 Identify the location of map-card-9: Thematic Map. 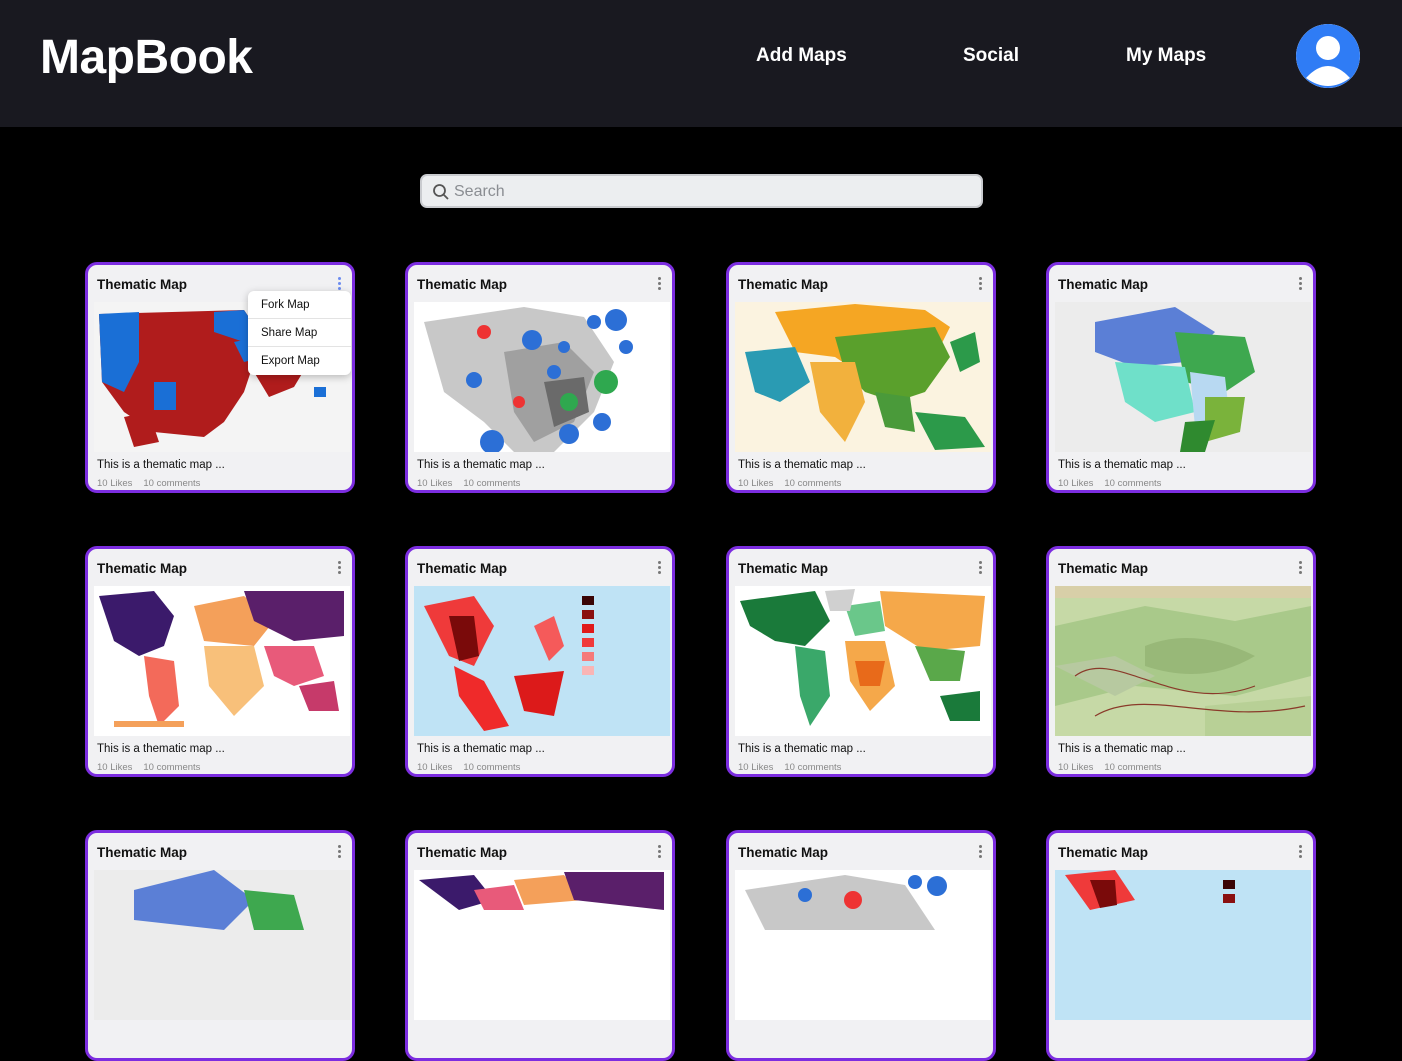
(220, 945).